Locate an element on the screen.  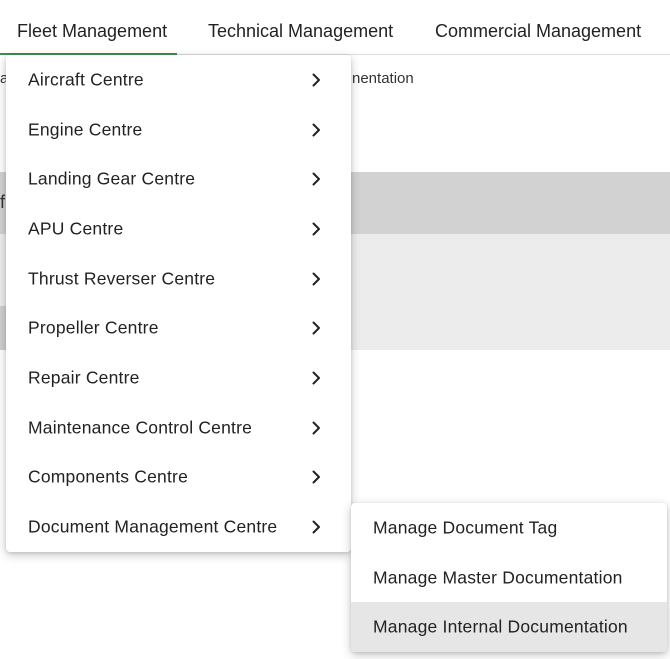
submenu-item-manage-document-tag: Manage Document Tag is located at coordinates (509, 528).